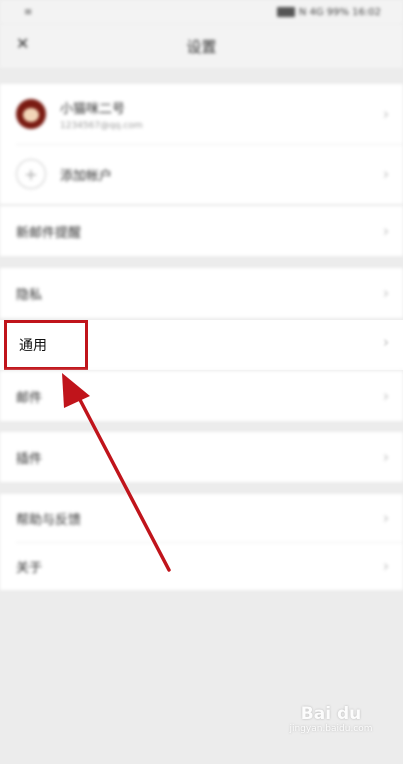 The image size is (403, 764). What do you see at coordinates (331, 714) in the screenshot?
I see `baidu-logo: Bai du` at bounding box center [331, 714].